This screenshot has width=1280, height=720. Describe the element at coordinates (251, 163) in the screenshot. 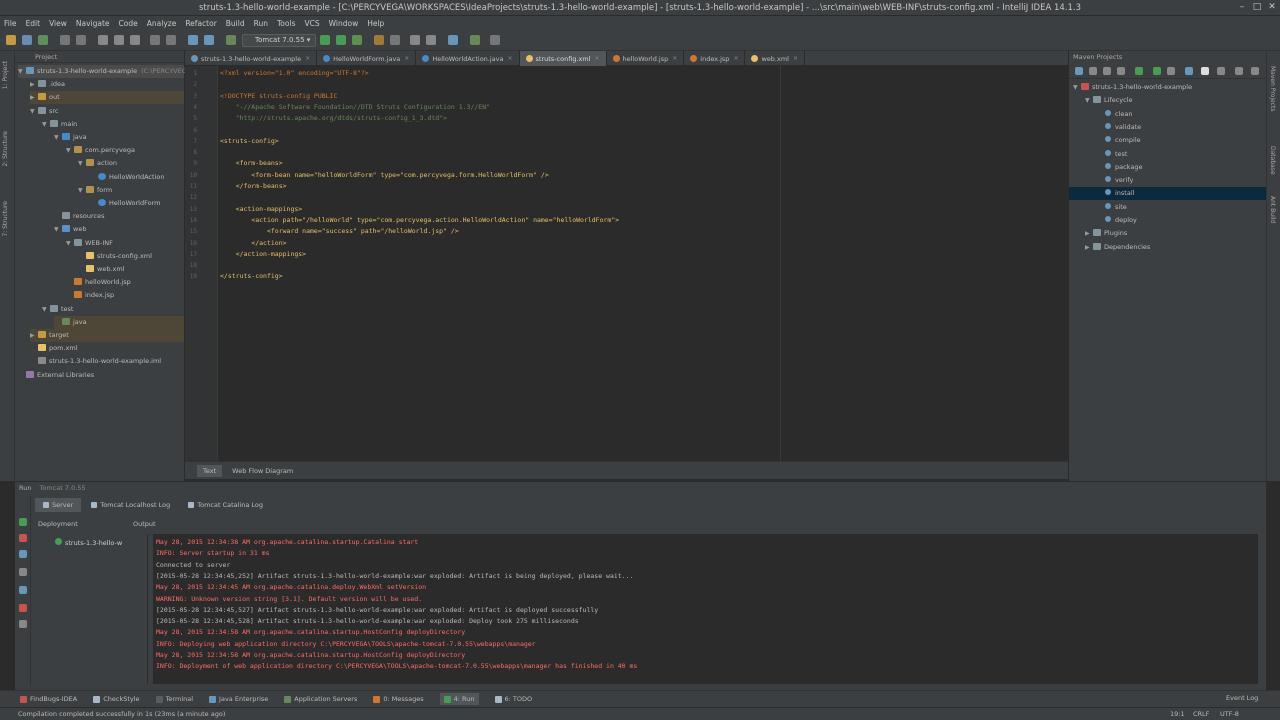

I see `code-line: <form-beans>` at that location.